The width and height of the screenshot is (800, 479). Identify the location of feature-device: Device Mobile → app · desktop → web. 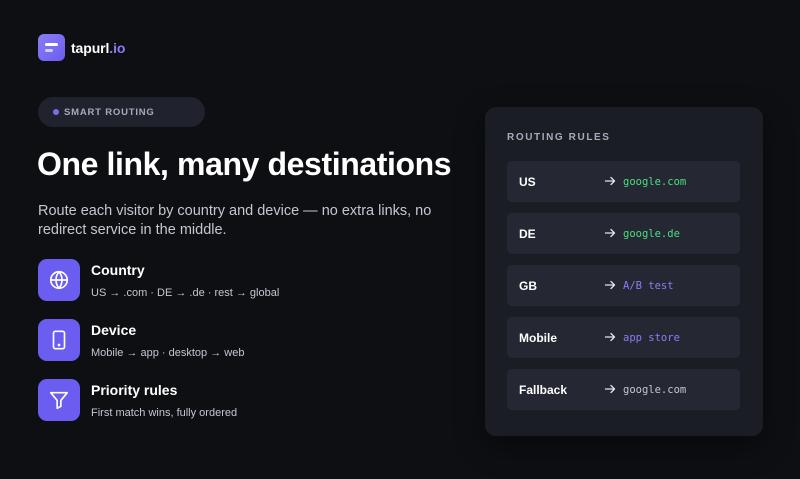
(158, 349).